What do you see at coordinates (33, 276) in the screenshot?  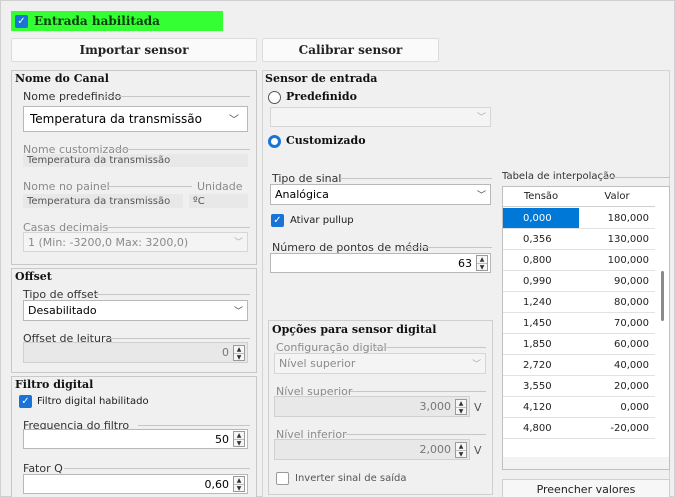 I see `offset-title: Offset` at bounding box center [33, 276].